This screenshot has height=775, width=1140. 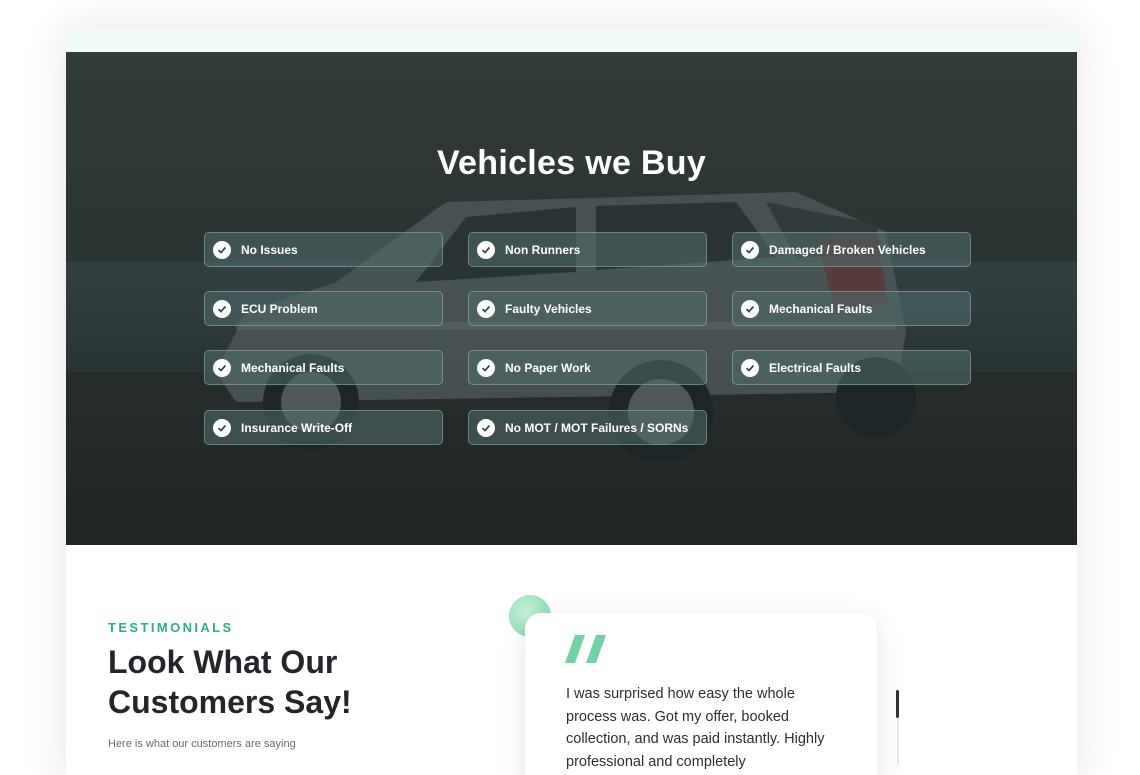 What do you see at coordinates (230, 682) in the screenshot?
I see `testimonials-heading: Look What Our Customers Say!` at bounding box center [230, 682].